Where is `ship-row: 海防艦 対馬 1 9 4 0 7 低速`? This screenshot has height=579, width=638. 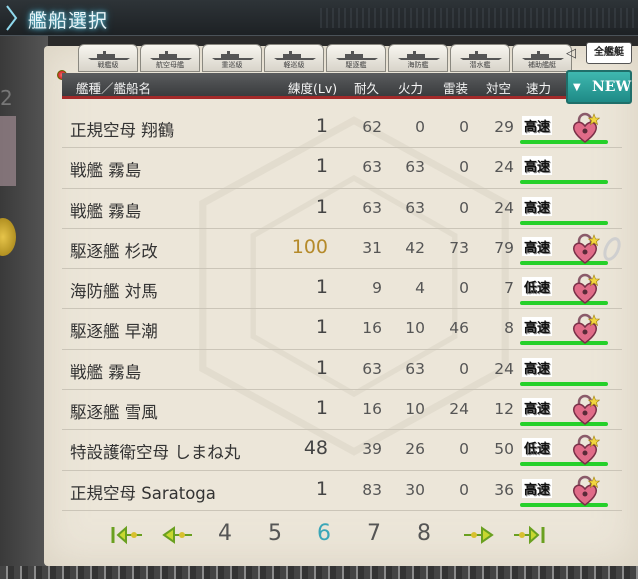
ship-row: 海防艦 対馬 1 9 4 0 7 低速 is located at coordinates (342, 289).